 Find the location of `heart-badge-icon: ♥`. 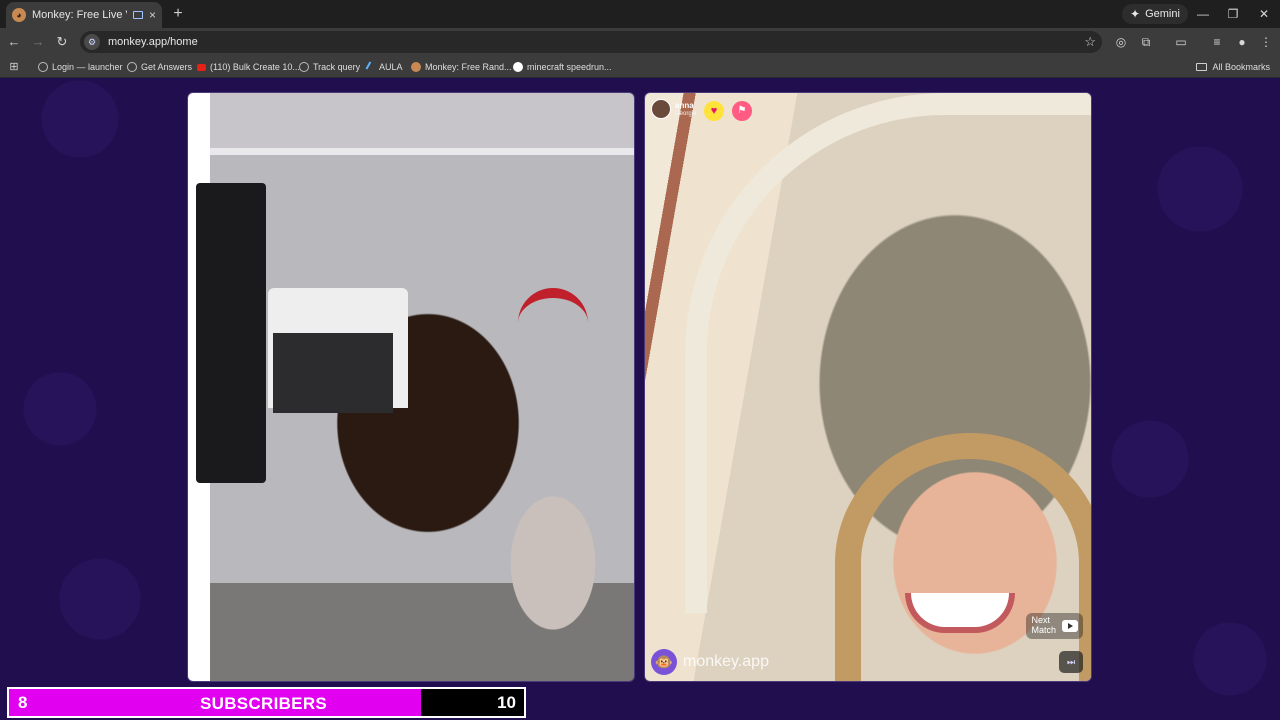

heart-badge-icon: ♥ is located at coordinates (714, 111).